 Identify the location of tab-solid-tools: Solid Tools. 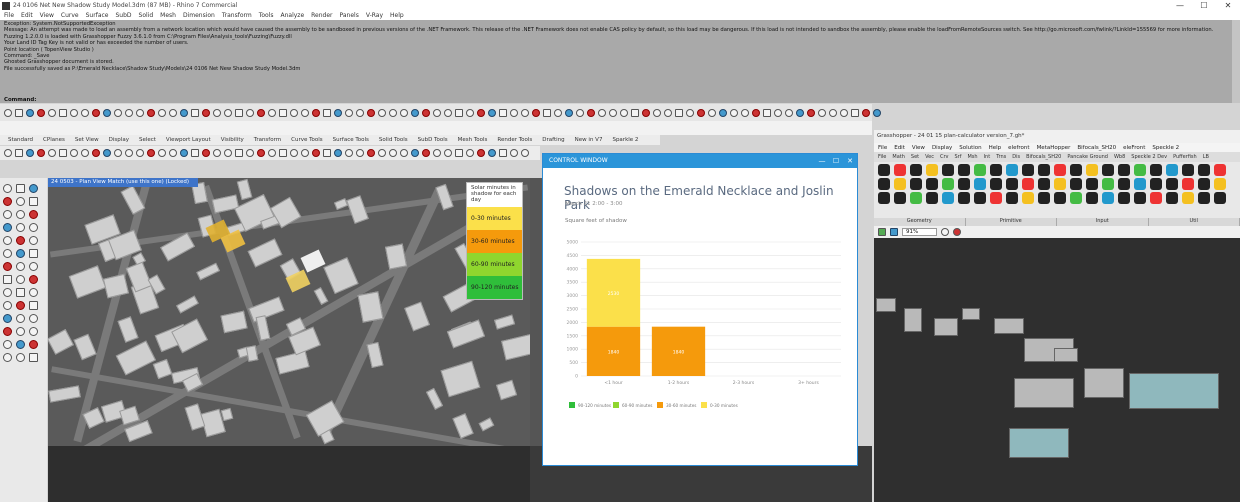
(393, 140).